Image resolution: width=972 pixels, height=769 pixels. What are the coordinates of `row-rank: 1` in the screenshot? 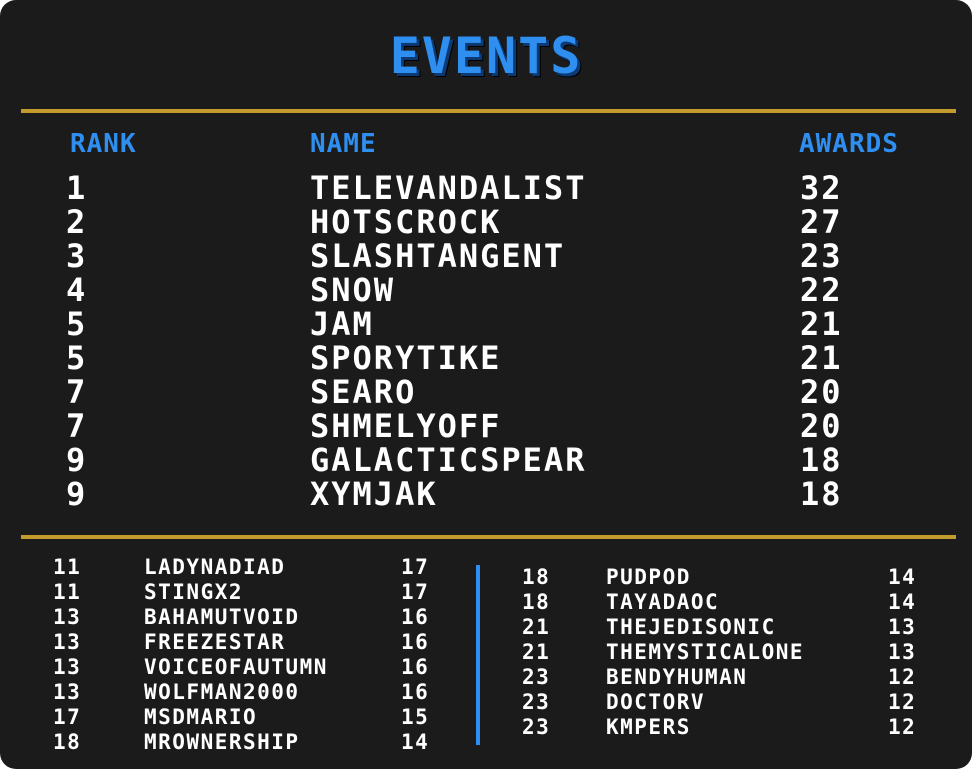 It's located at (77, 188).